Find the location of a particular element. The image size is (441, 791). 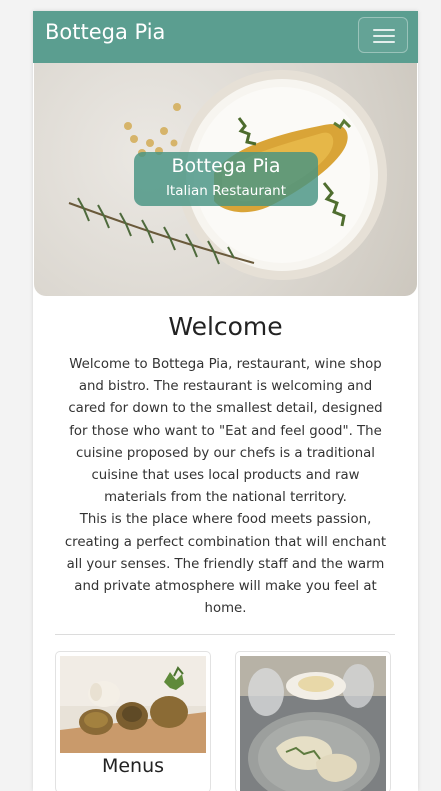

navbar: Bottega Pia is located at coordinates (225, 37).